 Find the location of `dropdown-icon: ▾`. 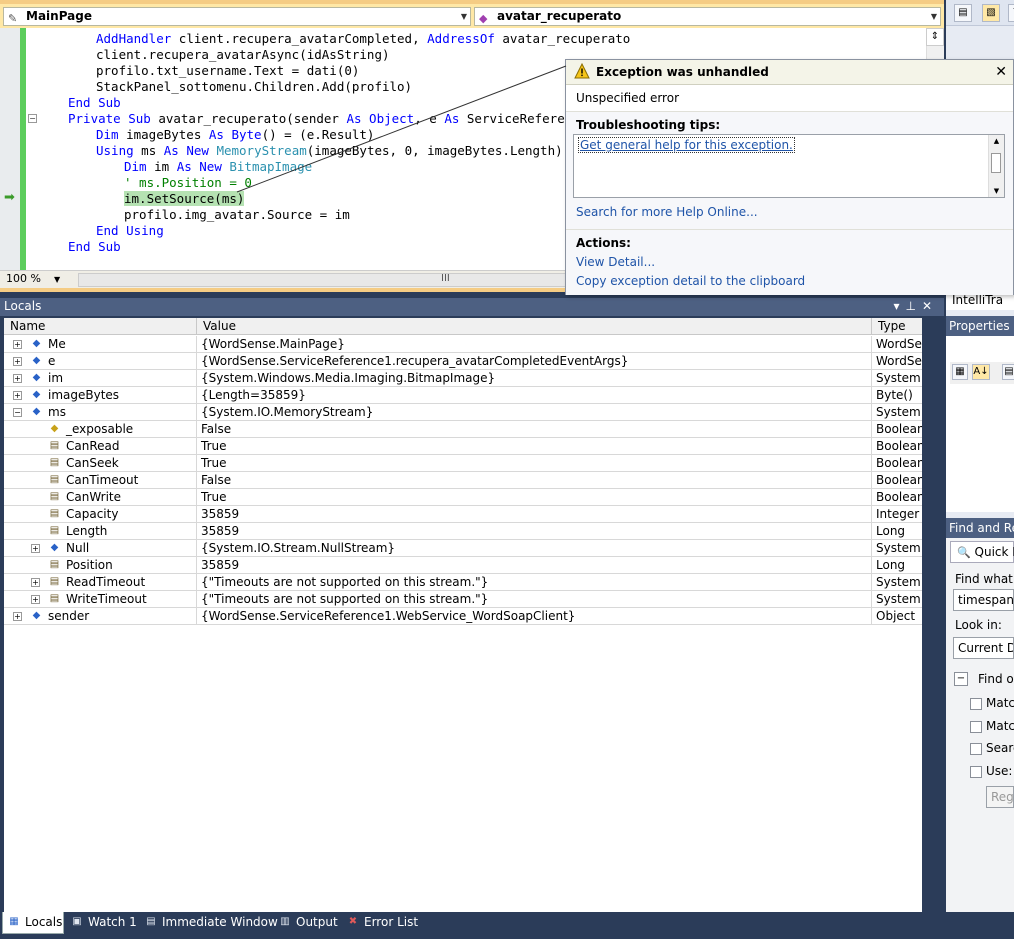

dropdown-icon: ▾ is located at coordinates (899, 306).